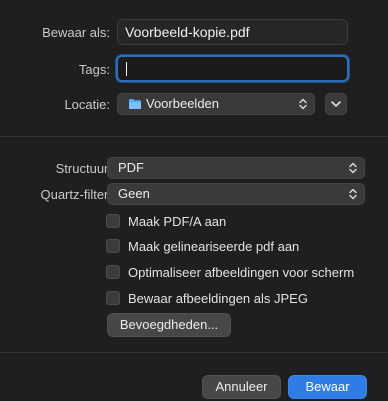 The height and width of the screenshot is (401, 388). What do you see at coordinates (214, 246) in the screenshot?
I see `linearized-label: Maak gelineariseerde pdf aan` at bounding box center [214, 246].